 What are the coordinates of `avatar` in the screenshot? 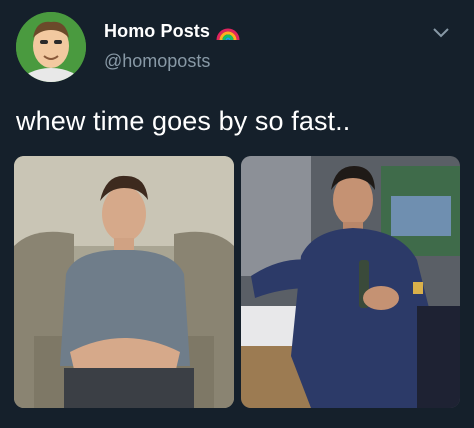 It's located at (51, 47).